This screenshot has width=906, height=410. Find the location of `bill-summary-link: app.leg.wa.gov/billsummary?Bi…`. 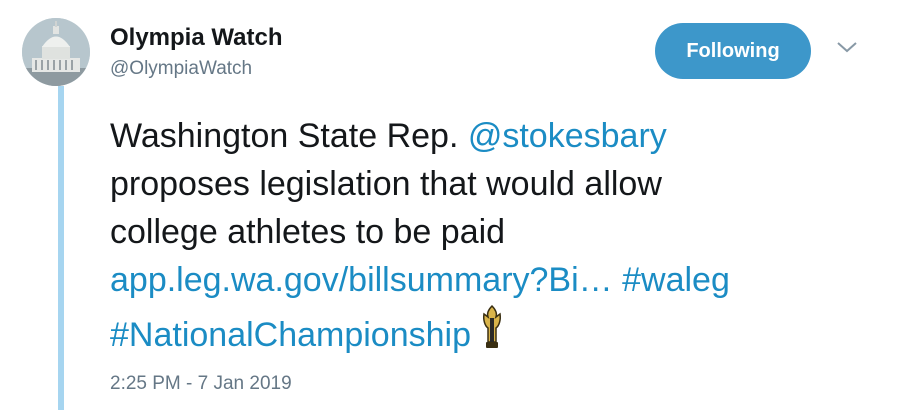

bill-summary-link: app.leg.wa.gov/billsummary?Bi… is located at coordinates (361, 280).